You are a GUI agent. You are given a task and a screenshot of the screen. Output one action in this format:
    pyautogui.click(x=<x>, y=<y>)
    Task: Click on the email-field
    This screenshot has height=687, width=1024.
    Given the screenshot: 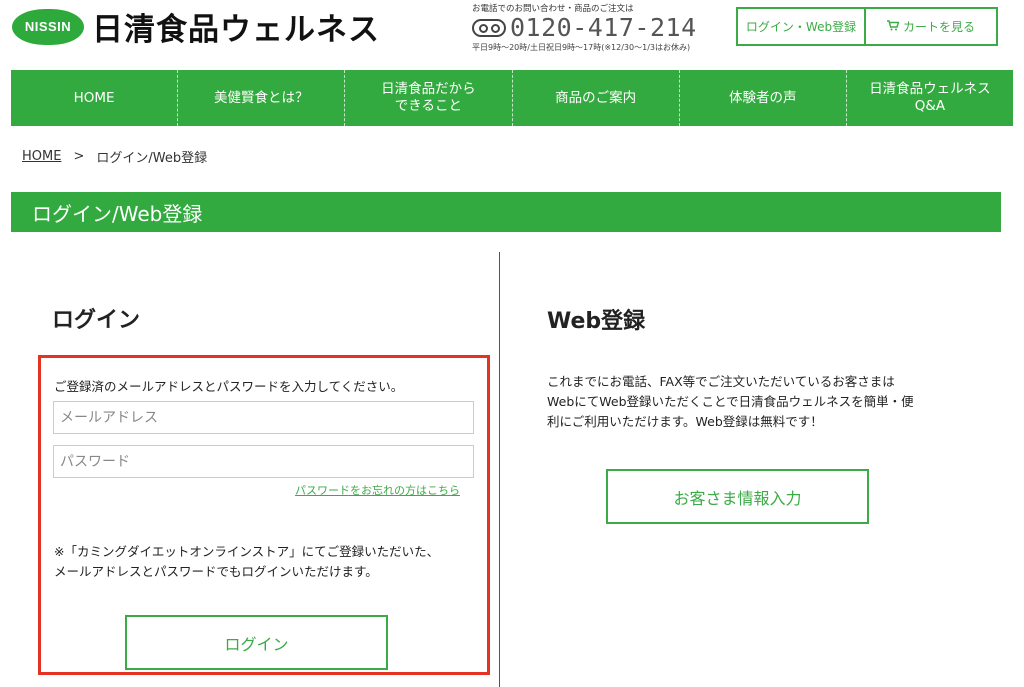 What is the action you would take?
    pyautogui.click(x=263, y=417)
    